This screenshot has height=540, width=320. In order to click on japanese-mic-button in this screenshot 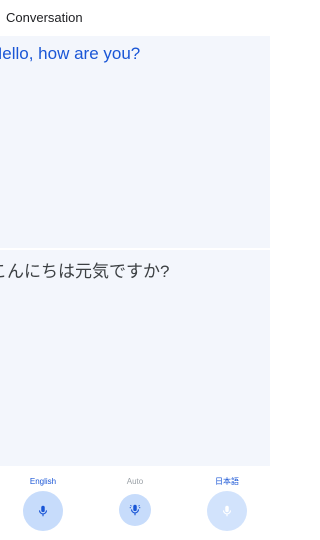, I will do `click(227, 511)`.